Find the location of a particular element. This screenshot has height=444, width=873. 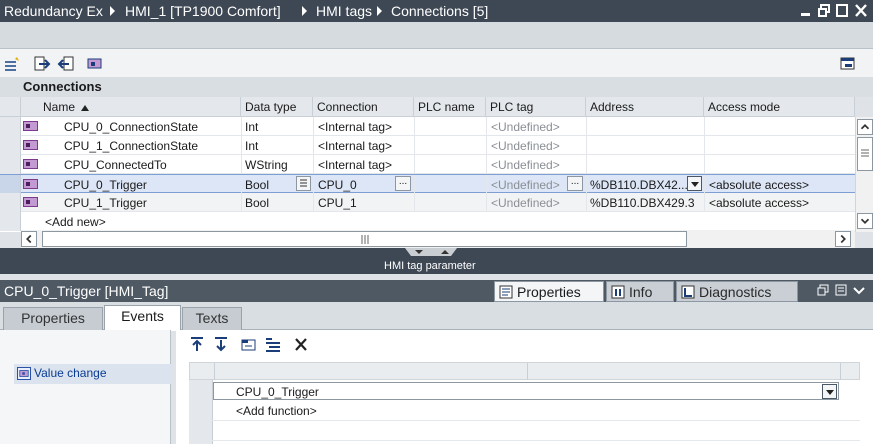

cell-connection: CPU_1 is located at coordinates (337, 203).